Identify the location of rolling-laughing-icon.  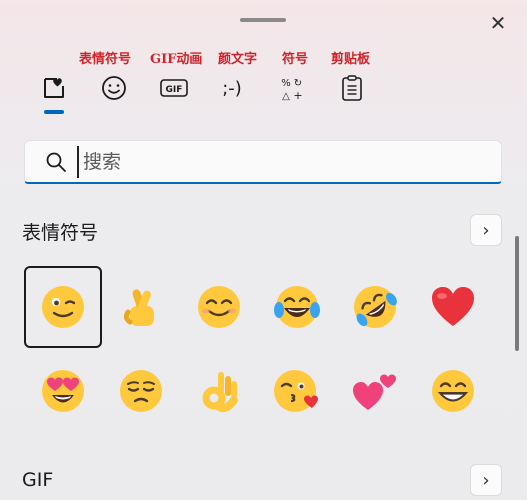
(375, 307).